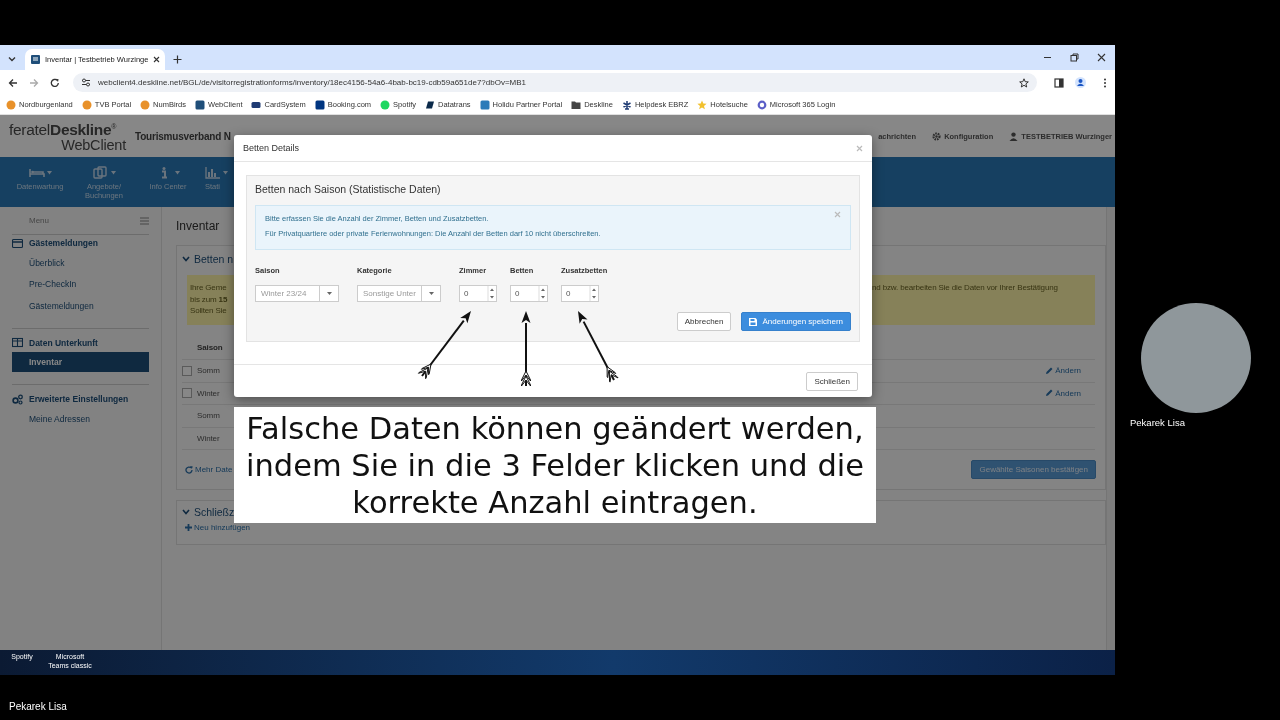 The width and height of the screenshot is (1280, 720). Describe the element at coordinates (1014, 136) in the screenshot. I see `user-icon` at that location.